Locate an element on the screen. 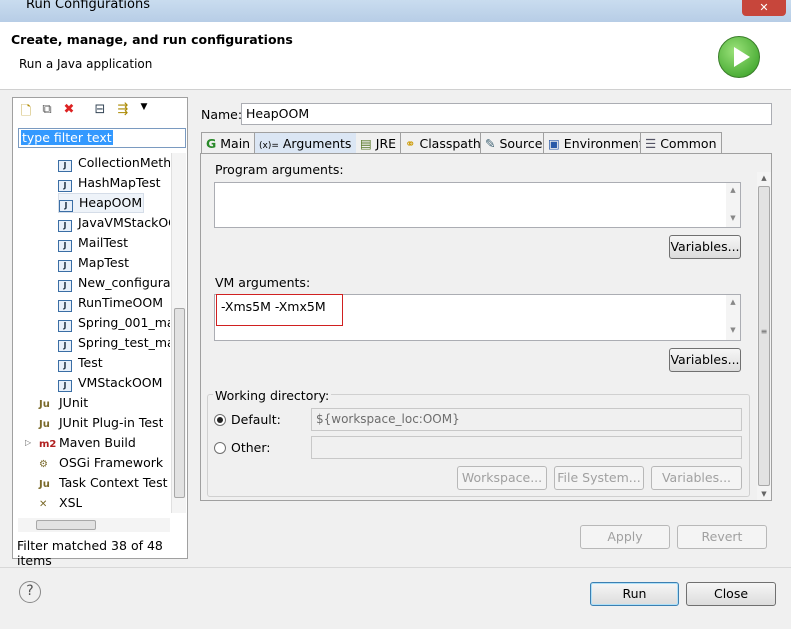 The width and height of the screenshot is (791, 629). name-input: HeapOOM is located at coordinates (506, 114).